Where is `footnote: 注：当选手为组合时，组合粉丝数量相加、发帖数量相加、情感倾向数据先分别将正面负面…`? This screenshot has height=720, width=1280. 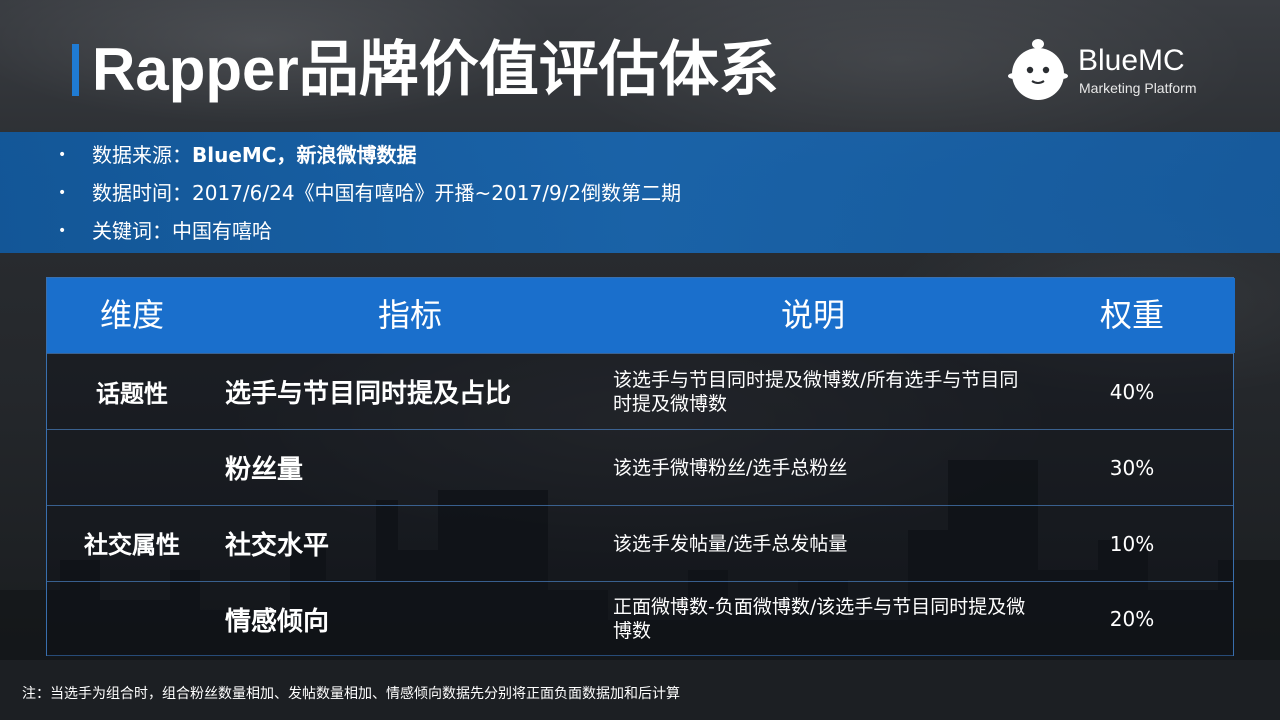 footnote: 注：当选手为组合时，组合粉丝数量相加、发帖数量相加、情感倾向数据先分别将正面负面… is located at coordinates (351, 694).